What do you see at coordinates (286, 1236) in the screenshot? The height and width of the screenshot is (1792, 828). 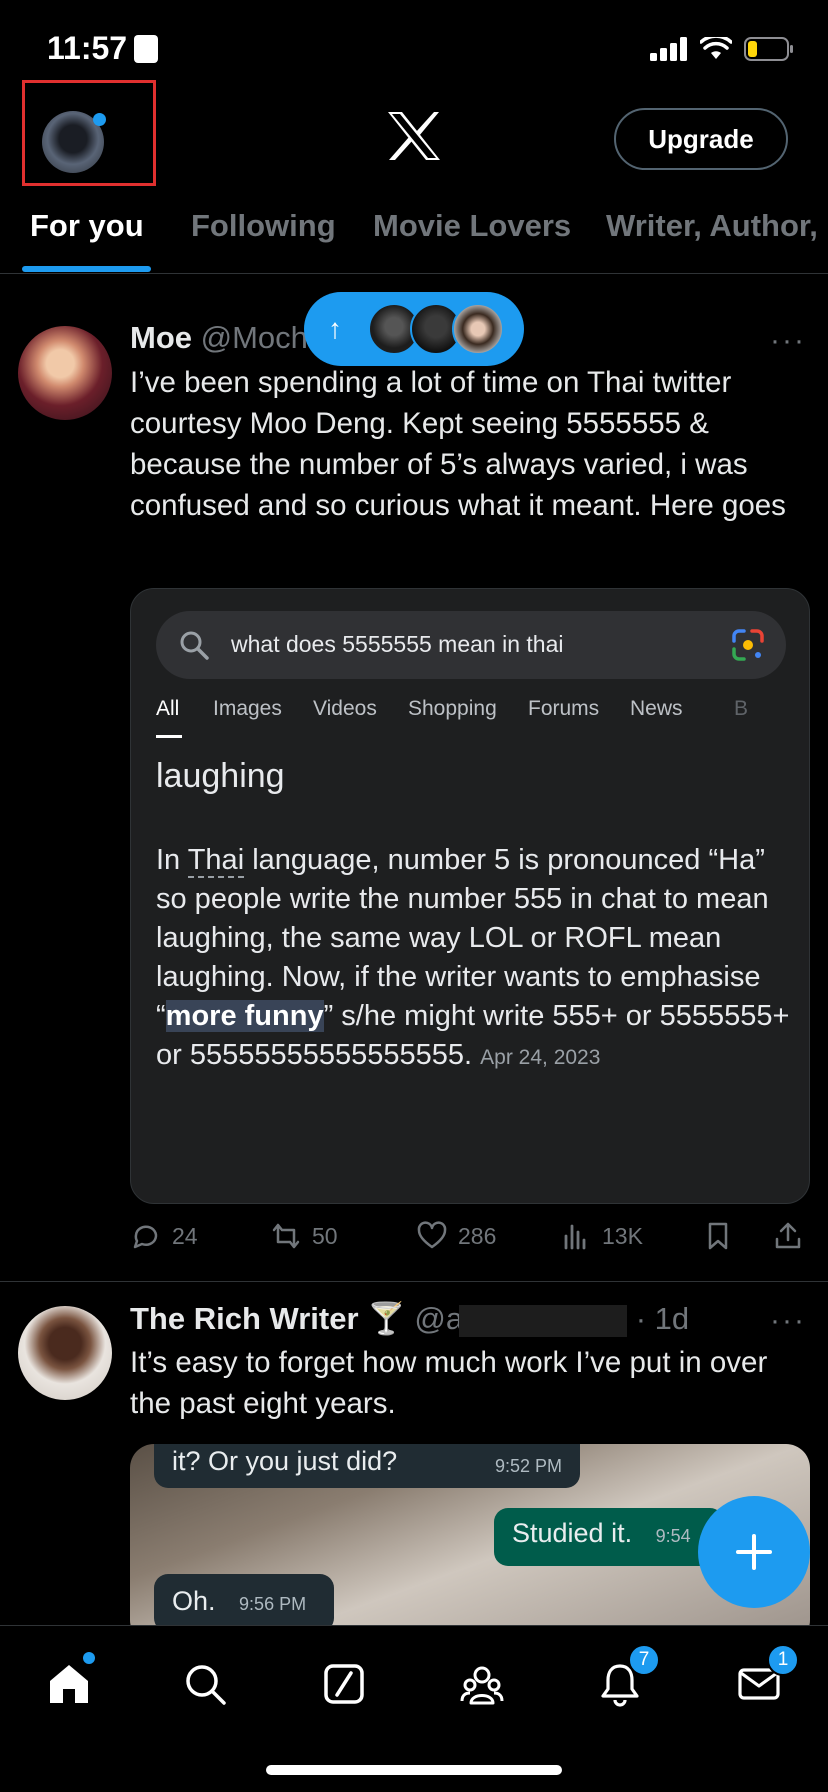 I see `repost-icon` at bounding box center [286, 1236].